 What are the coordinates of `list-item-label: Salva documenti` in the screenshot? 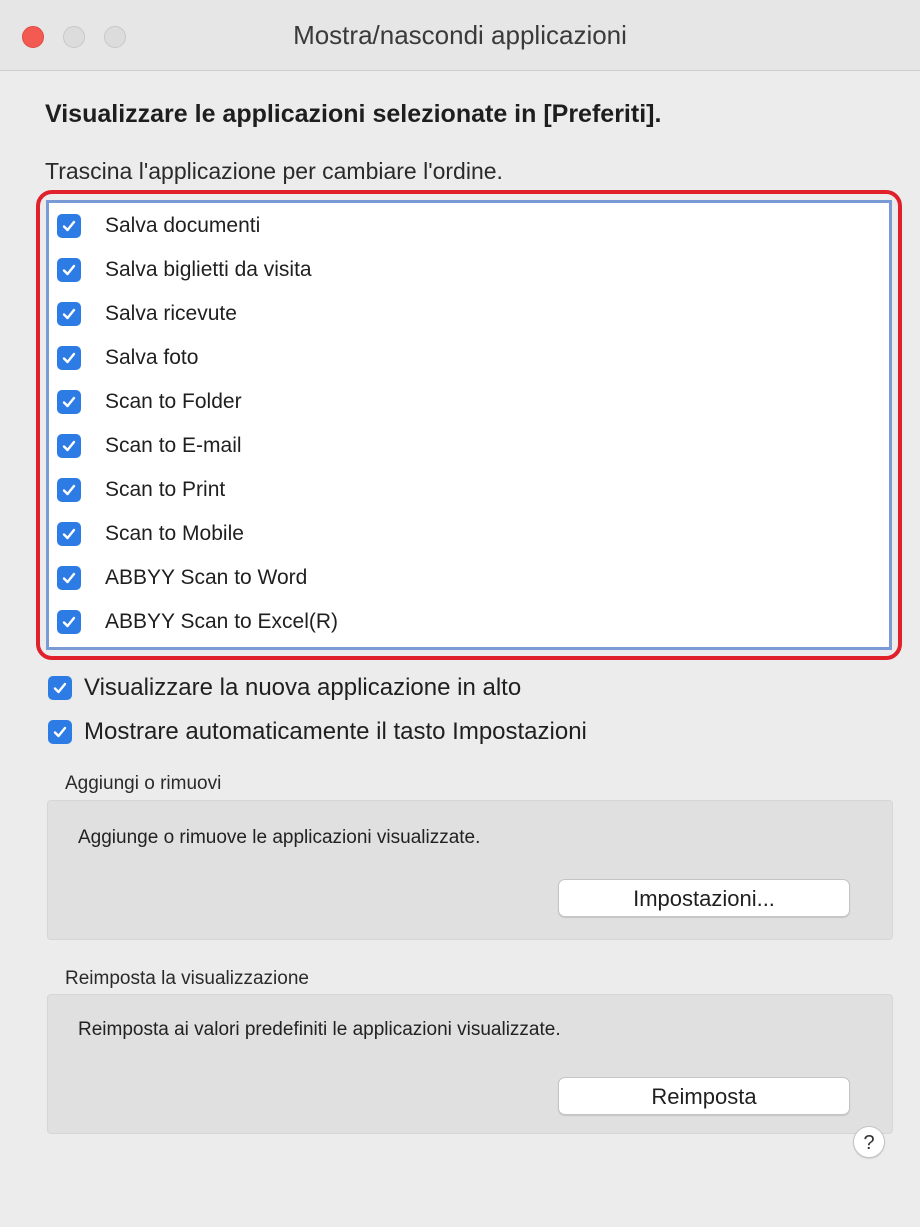 It's located at (183, 225).